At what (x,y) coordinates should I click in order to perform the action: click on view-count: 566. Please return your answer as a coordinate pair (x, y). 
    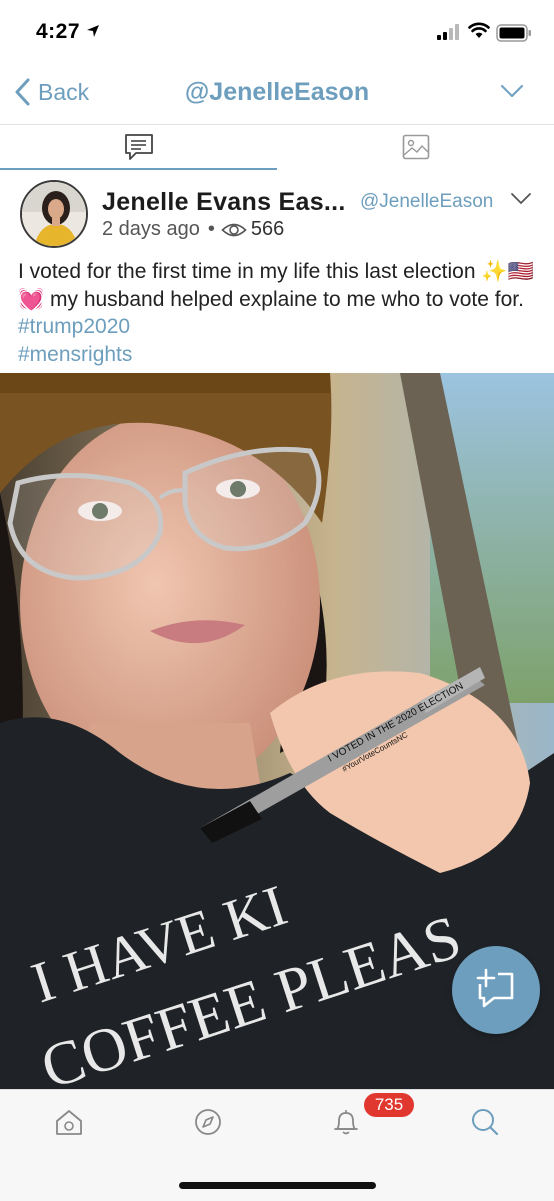
    Looking at the image, I should click on (267, 229).